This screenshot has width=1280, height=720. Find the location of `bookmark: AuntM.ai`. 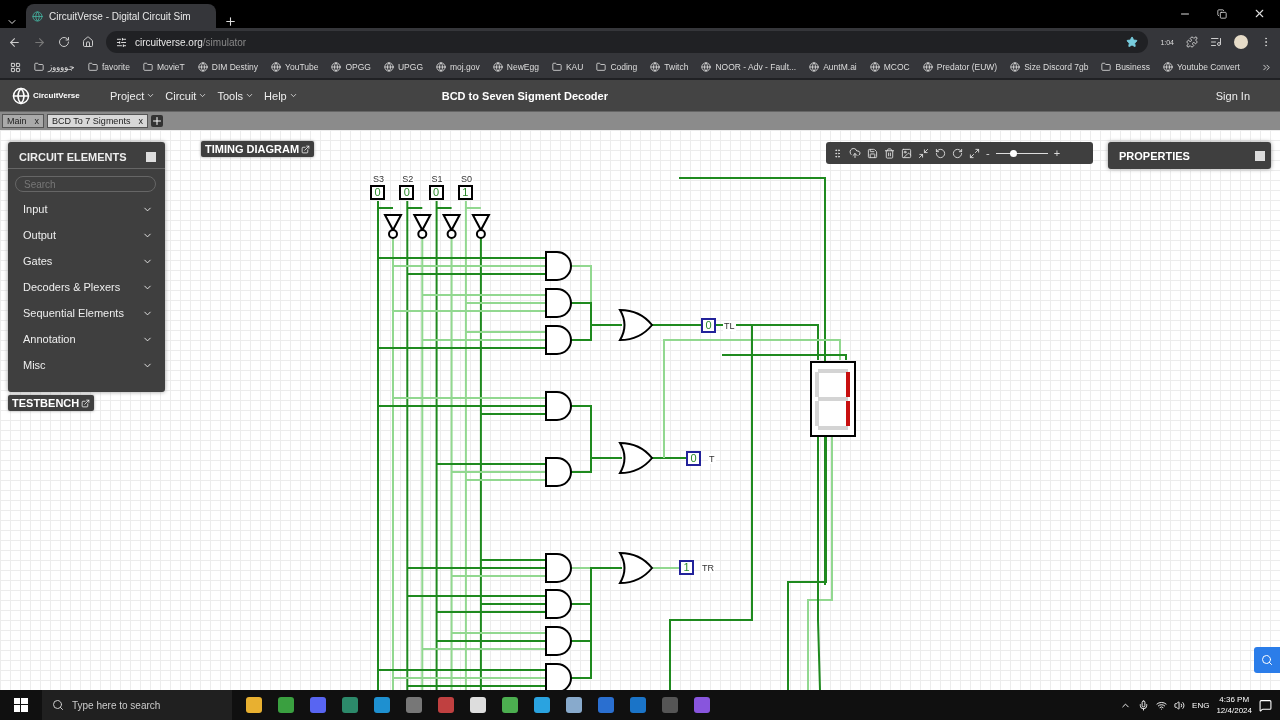

bookmark: AuntM.ai is located at coordinates (833, 67).